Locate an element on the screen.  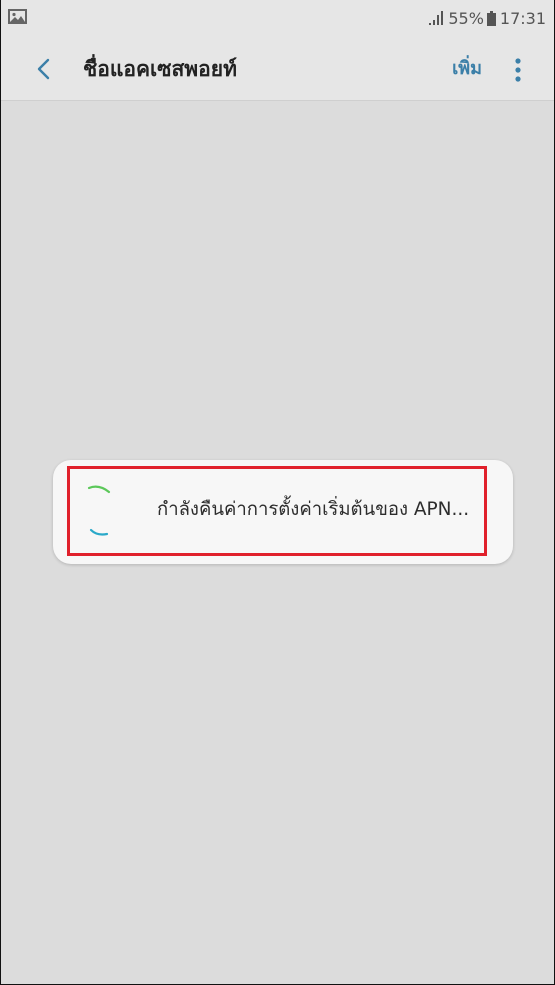
app-header: ชื่อแอคเซสพอยท์ เพิ่ม is located at coordinates (277, 68).